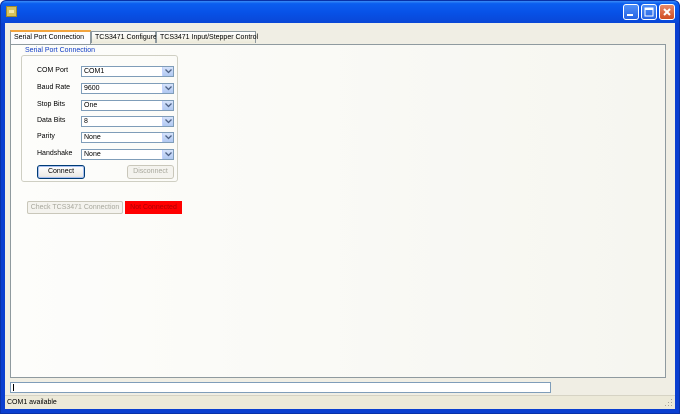 The height and width of the screenshot is (414, 680). Describe the element at coordinates (51, 104) in the screenshot. I see `stop-bits-label: Stop Bits` at that location.